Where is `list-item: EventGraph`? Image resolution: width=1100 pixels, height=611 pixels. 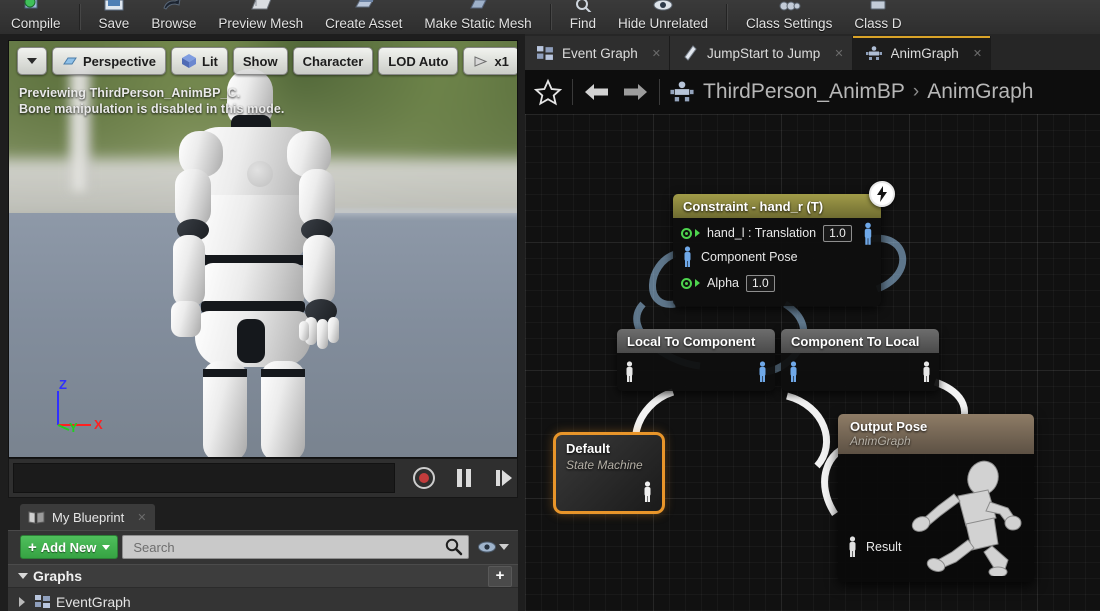
list-item: EventGraph is located at coordinates (263, 599).